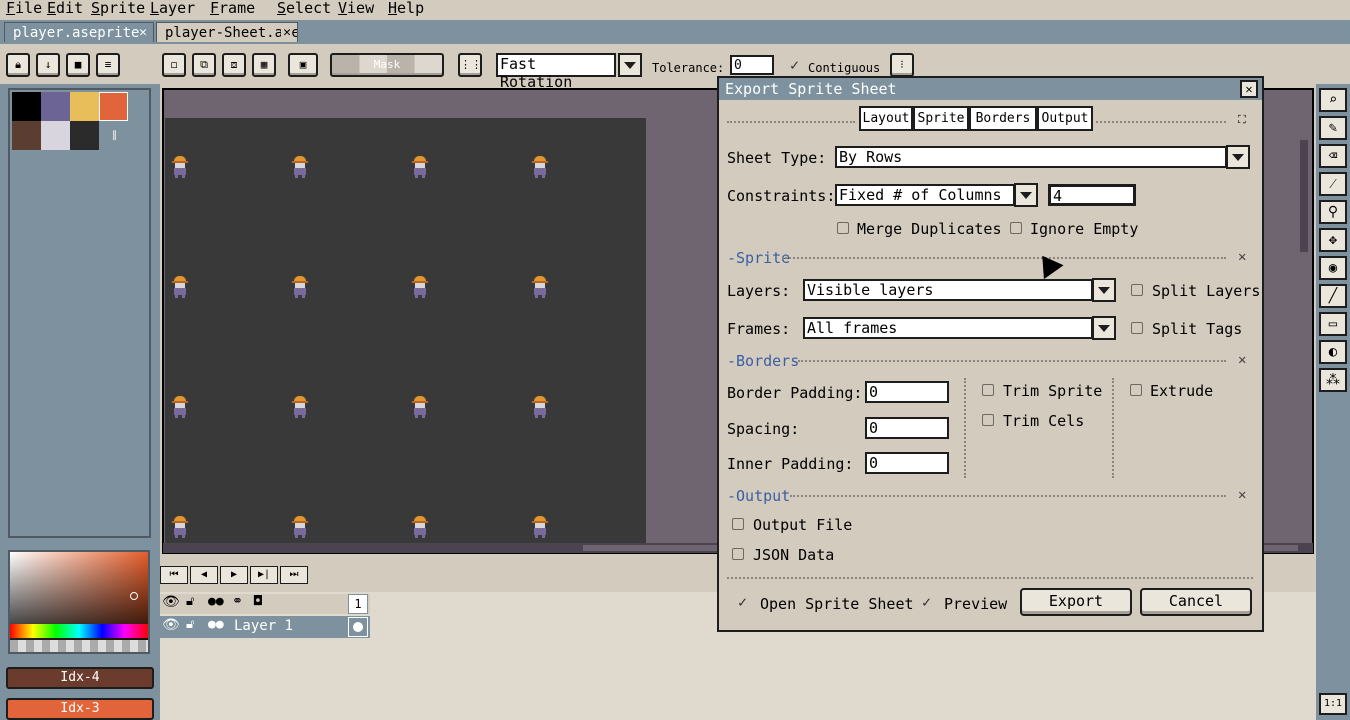 Image resolution: width=1350 pixels, height=720 pixels. Describe the element at coordinates (114, 135) in the screenshot. I see `palette-resize-handle: ∥` at that location.